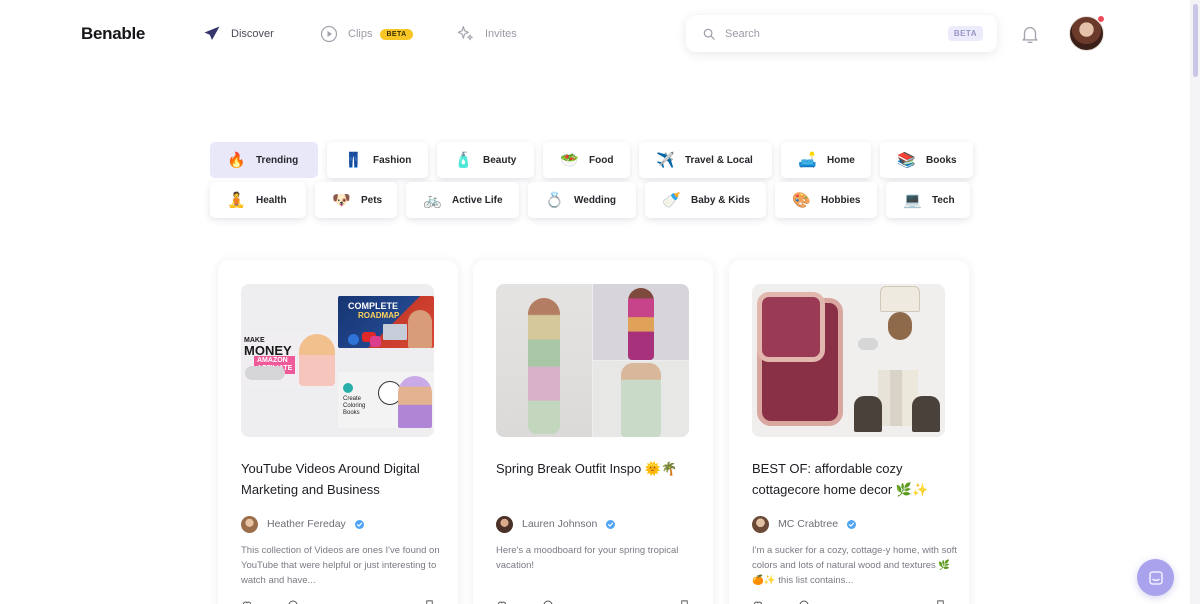 This screenshot has height=604, width=1200. Describe the element at coordinates (926, 160) in the screenshot. I see `chip-books: 📚 Books` at that location.